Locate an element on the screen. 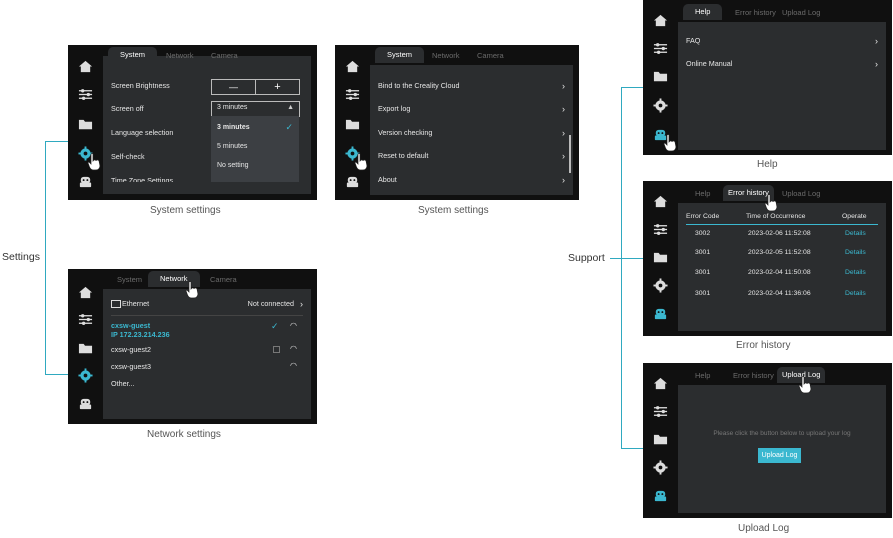 The image size is (893, 538). row-about: About › is located at coordinates (471, 180).